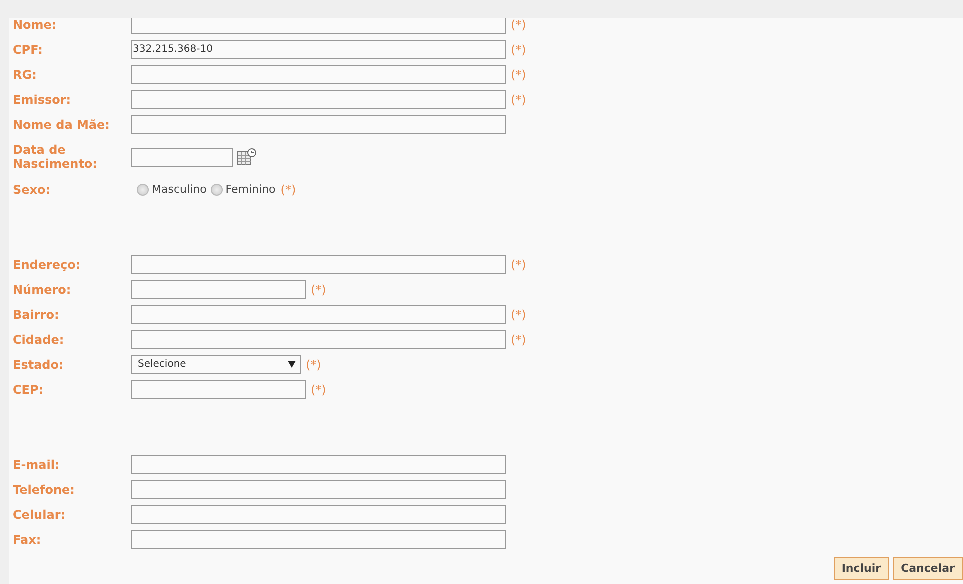 The height and width of the screenshot is (584, 963). I want to click on field-label: Endereço:, so click(47, 265).